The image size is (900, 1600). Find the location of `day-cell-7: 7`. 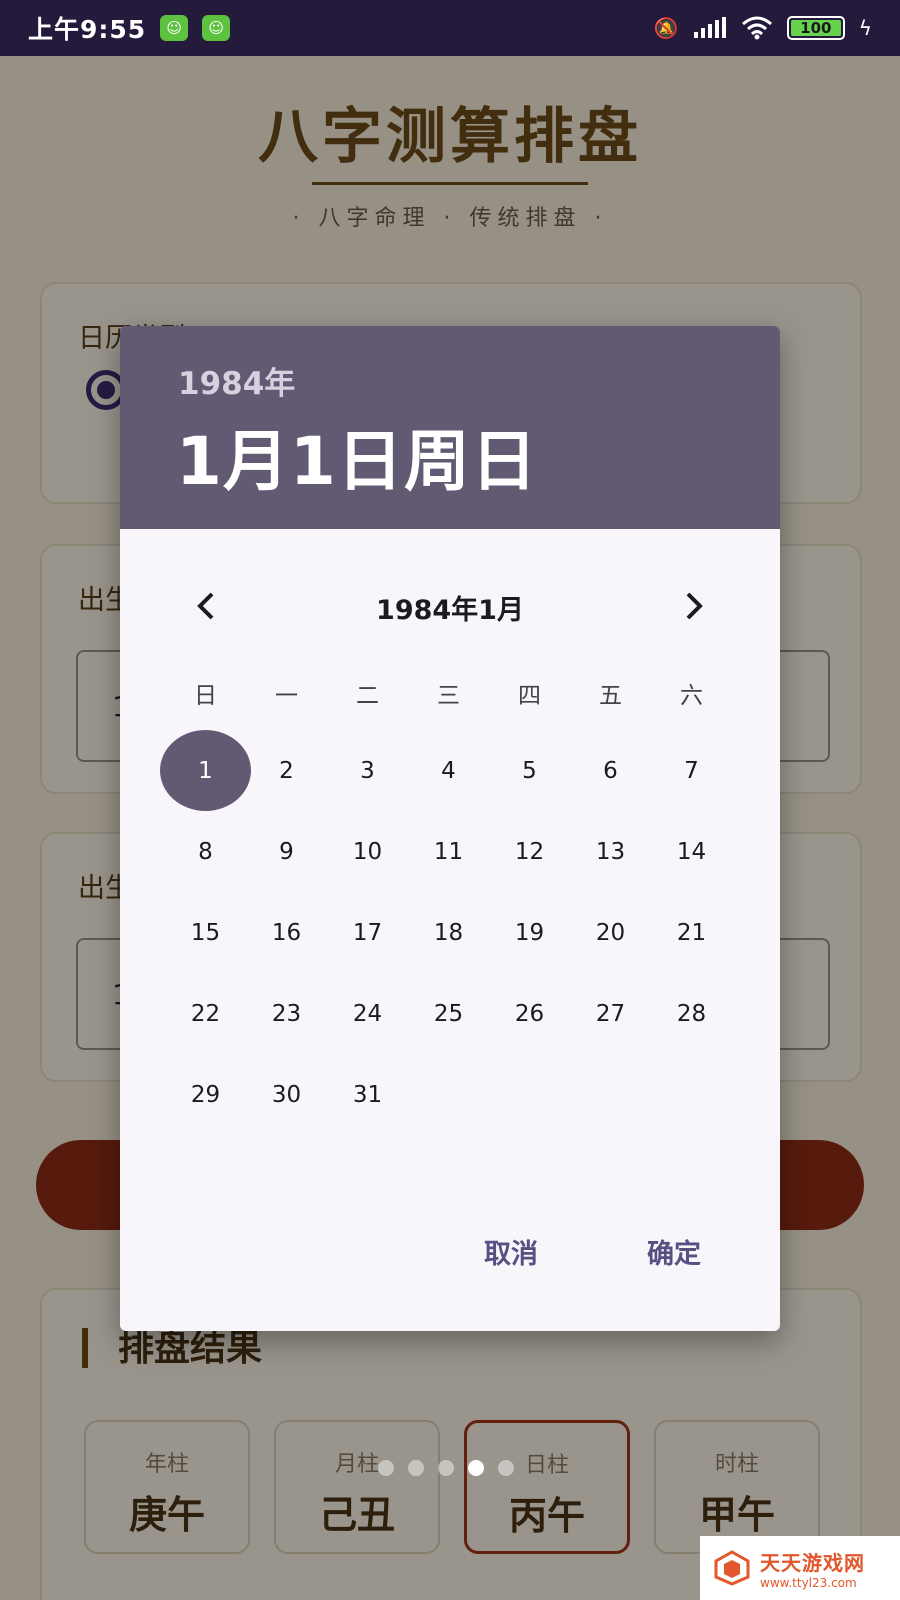

day-cell-7: 7 is located at coordinates (691, 770).